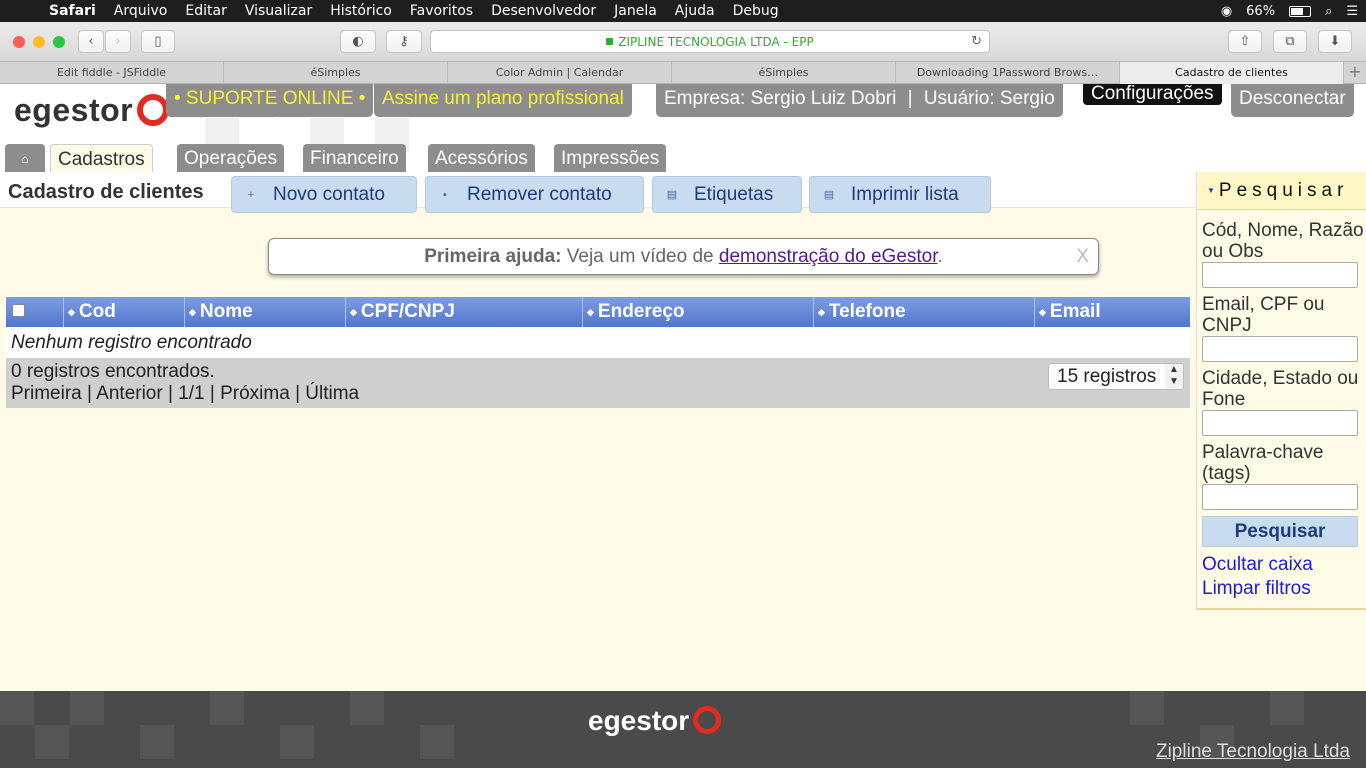 Image resolution: width=1366 pixels, height=768 pixels. I want to click on privacy-shield-icon: ◐, so click(358, 41).